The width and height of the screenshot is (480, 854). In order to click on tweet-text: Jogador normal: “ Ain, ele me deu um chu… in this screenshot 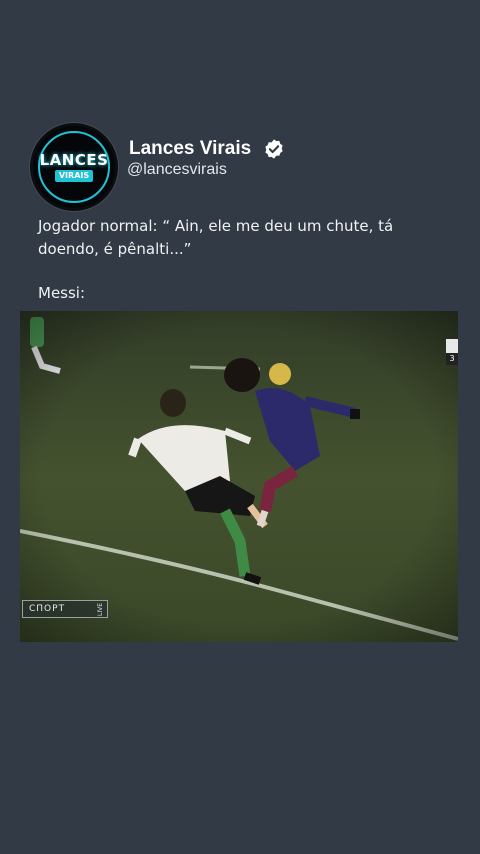, I will do `click(216, 237)`.